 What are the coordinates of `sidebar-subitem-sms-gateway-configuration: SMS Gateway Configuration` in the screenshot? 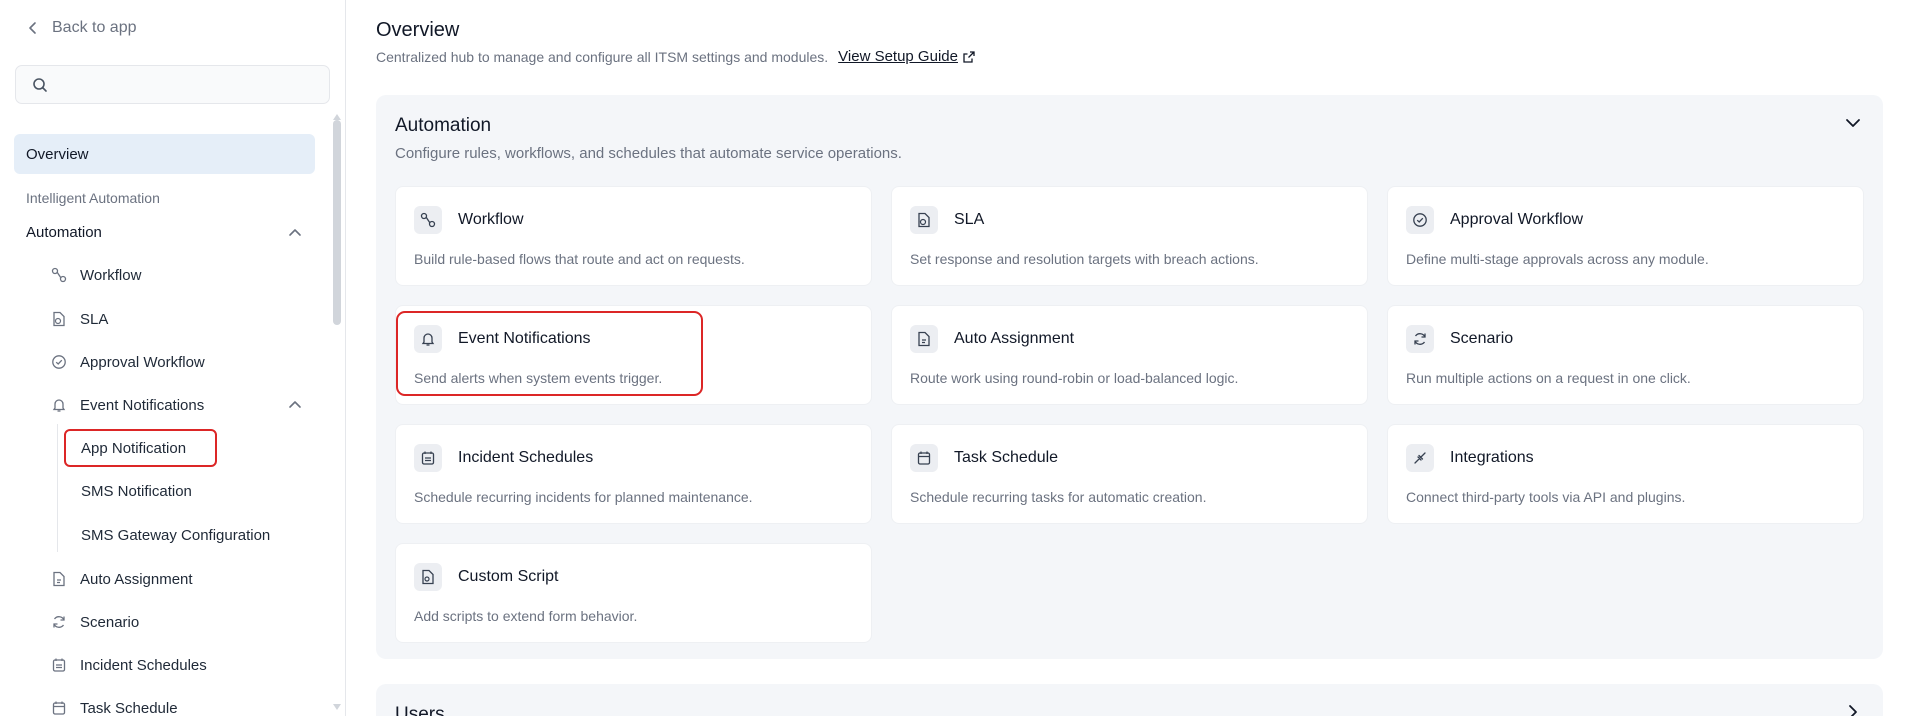 It's located at (175, 535).